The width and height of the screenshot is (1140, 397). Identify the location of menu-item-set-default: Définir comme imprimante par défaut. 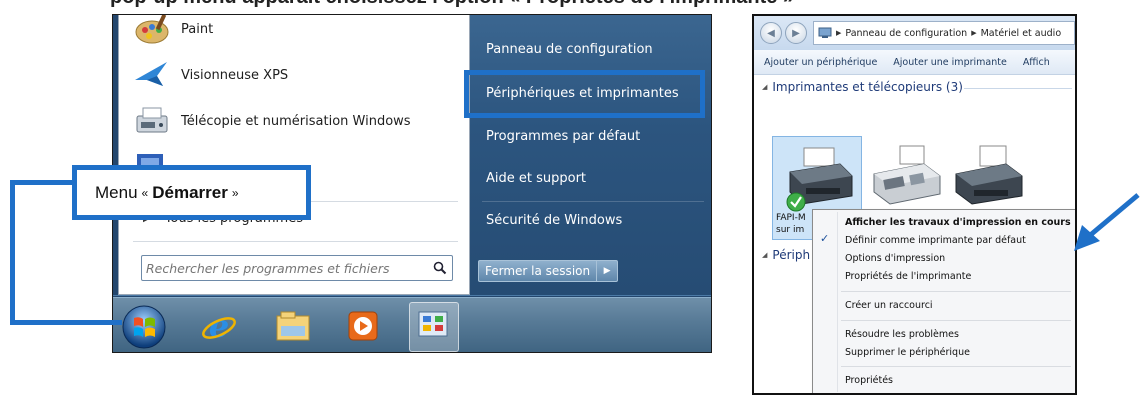
(932, 240).